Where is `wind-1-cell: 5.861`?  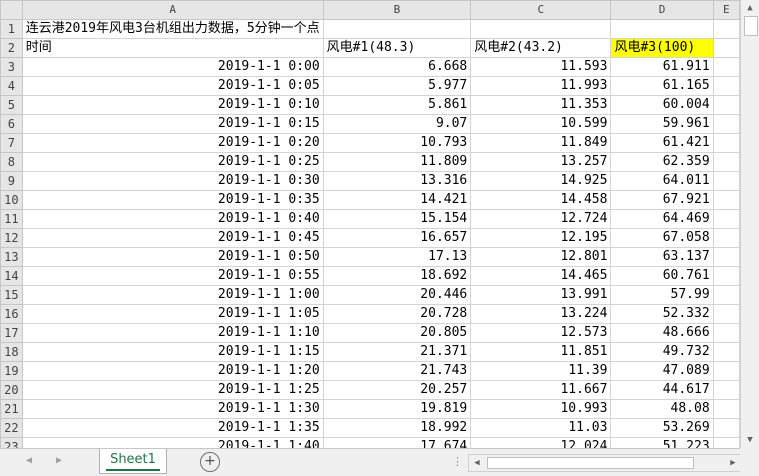
wind-1-cell: 5.861 is located at coordinates (397, 105).